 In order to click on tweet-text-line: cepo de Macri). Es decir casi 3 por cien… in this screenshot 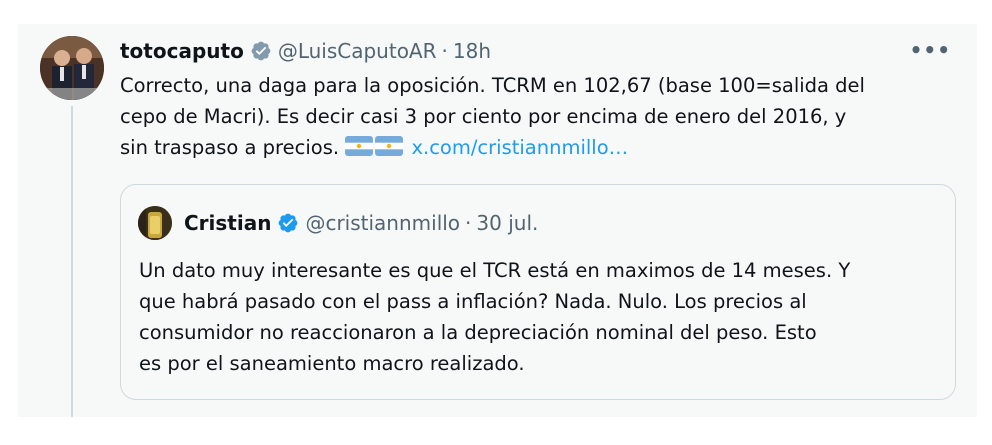, I will do `click(483, 116)`.